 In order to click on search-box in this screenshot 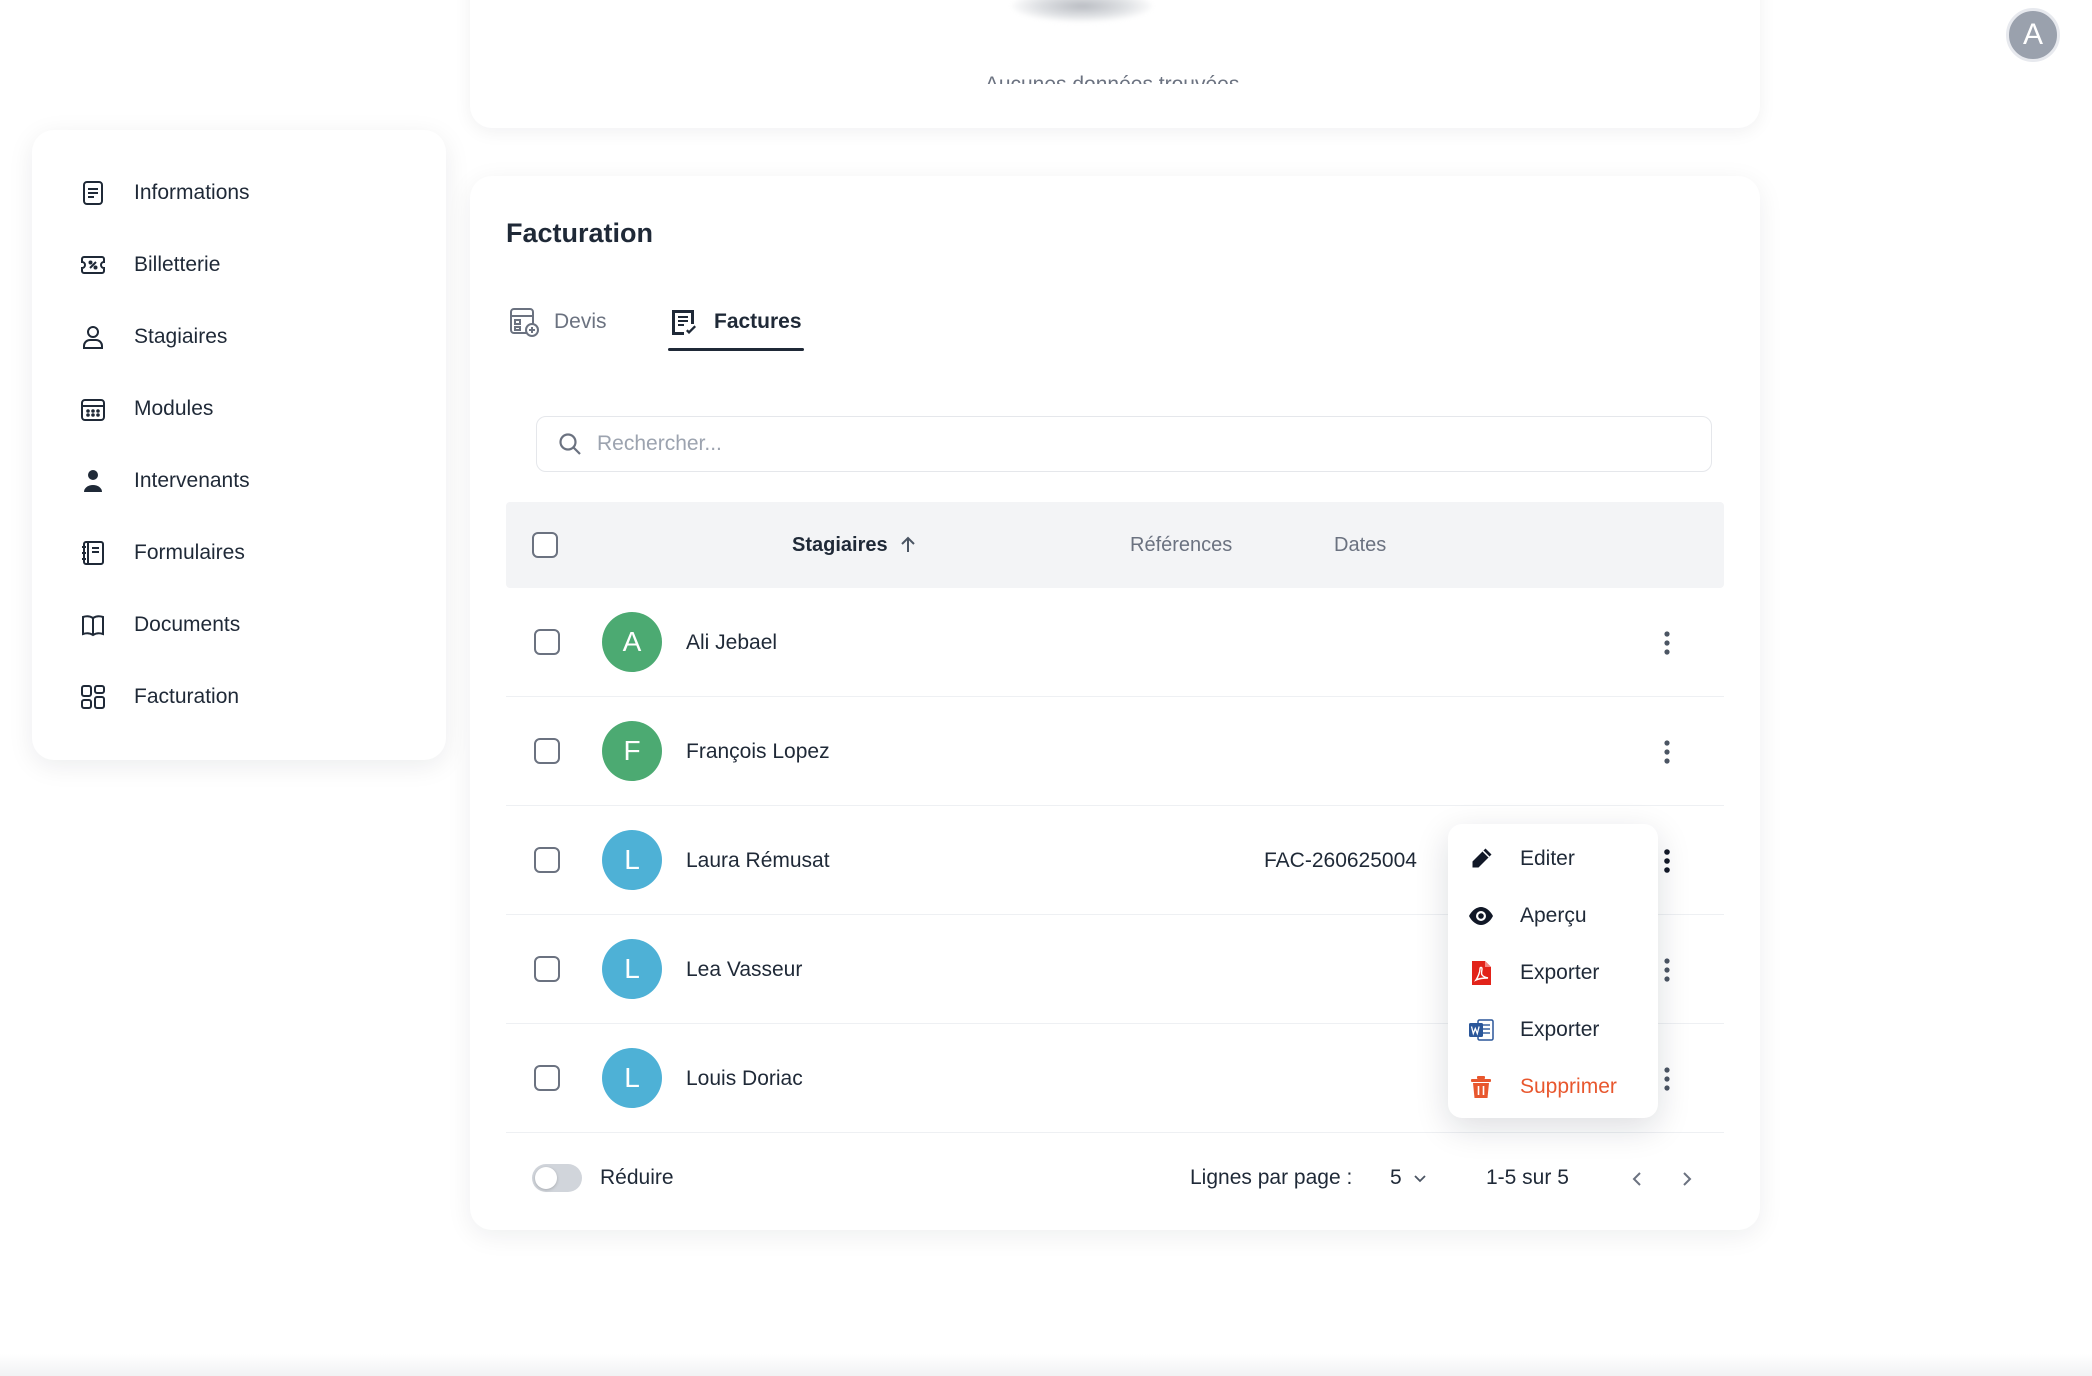, I will do `click(1124, 444)`.